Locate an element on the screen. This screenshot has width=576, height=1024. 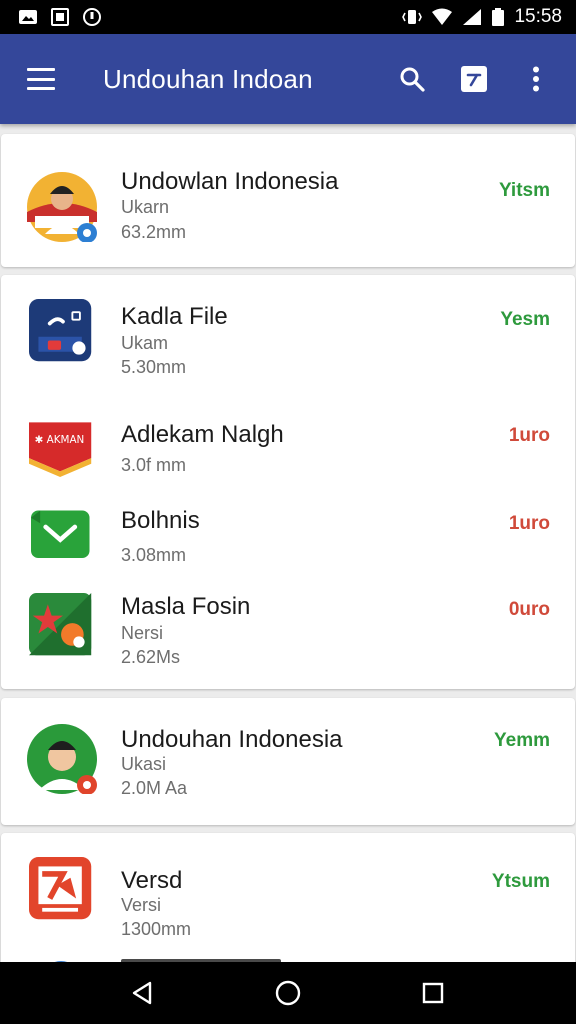
more-options-button is located at coordinates (536, 79).